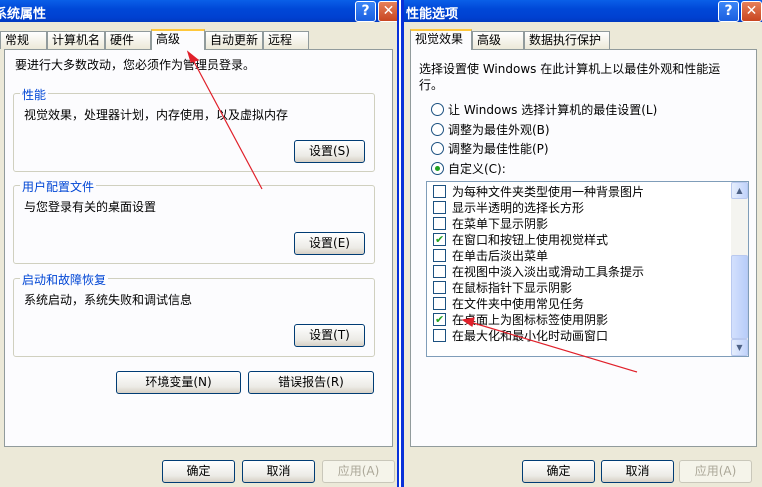 This screenshot has height=487, width=762. I want to click on list-item: 在视图中淡入淡出或滑动工具条提示, so click(538, 272).